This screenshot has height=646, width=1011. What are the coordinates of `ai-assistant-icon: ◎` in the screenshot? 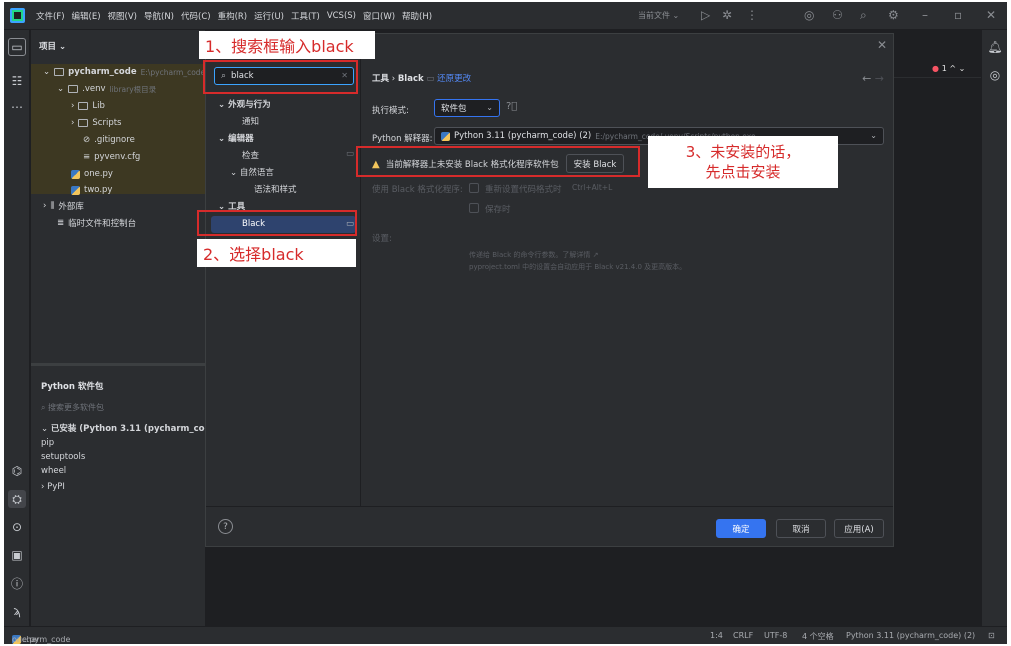 It's located at (809, 15).